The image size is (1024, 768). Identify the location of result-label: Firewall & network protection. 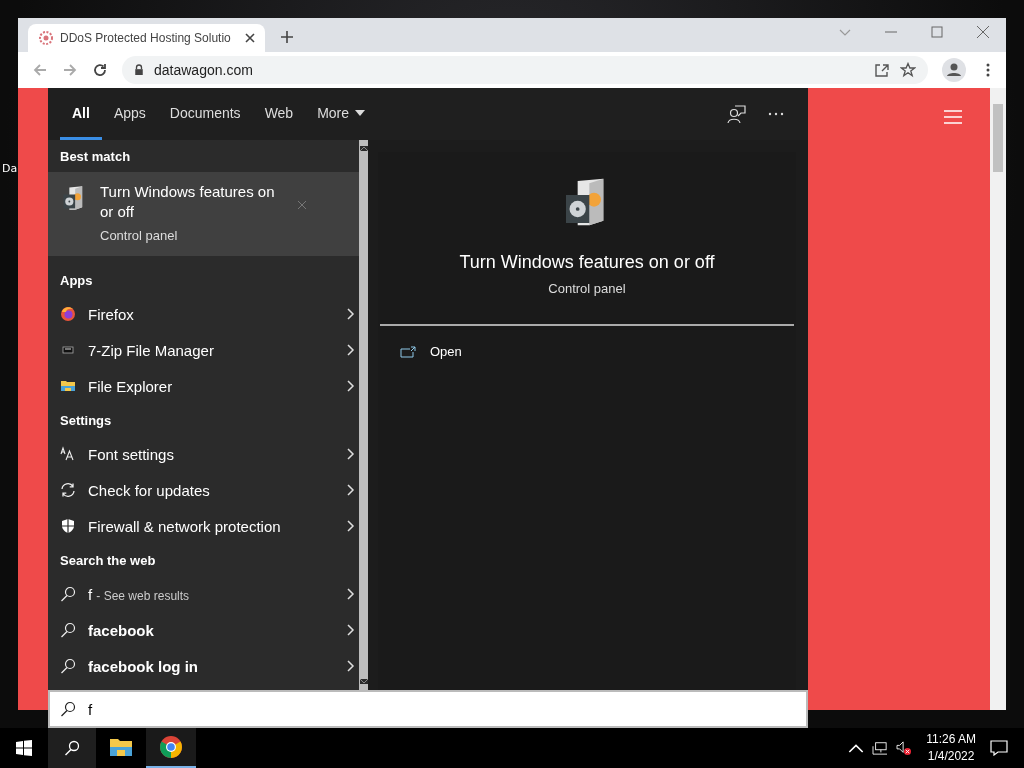
(185, 526).